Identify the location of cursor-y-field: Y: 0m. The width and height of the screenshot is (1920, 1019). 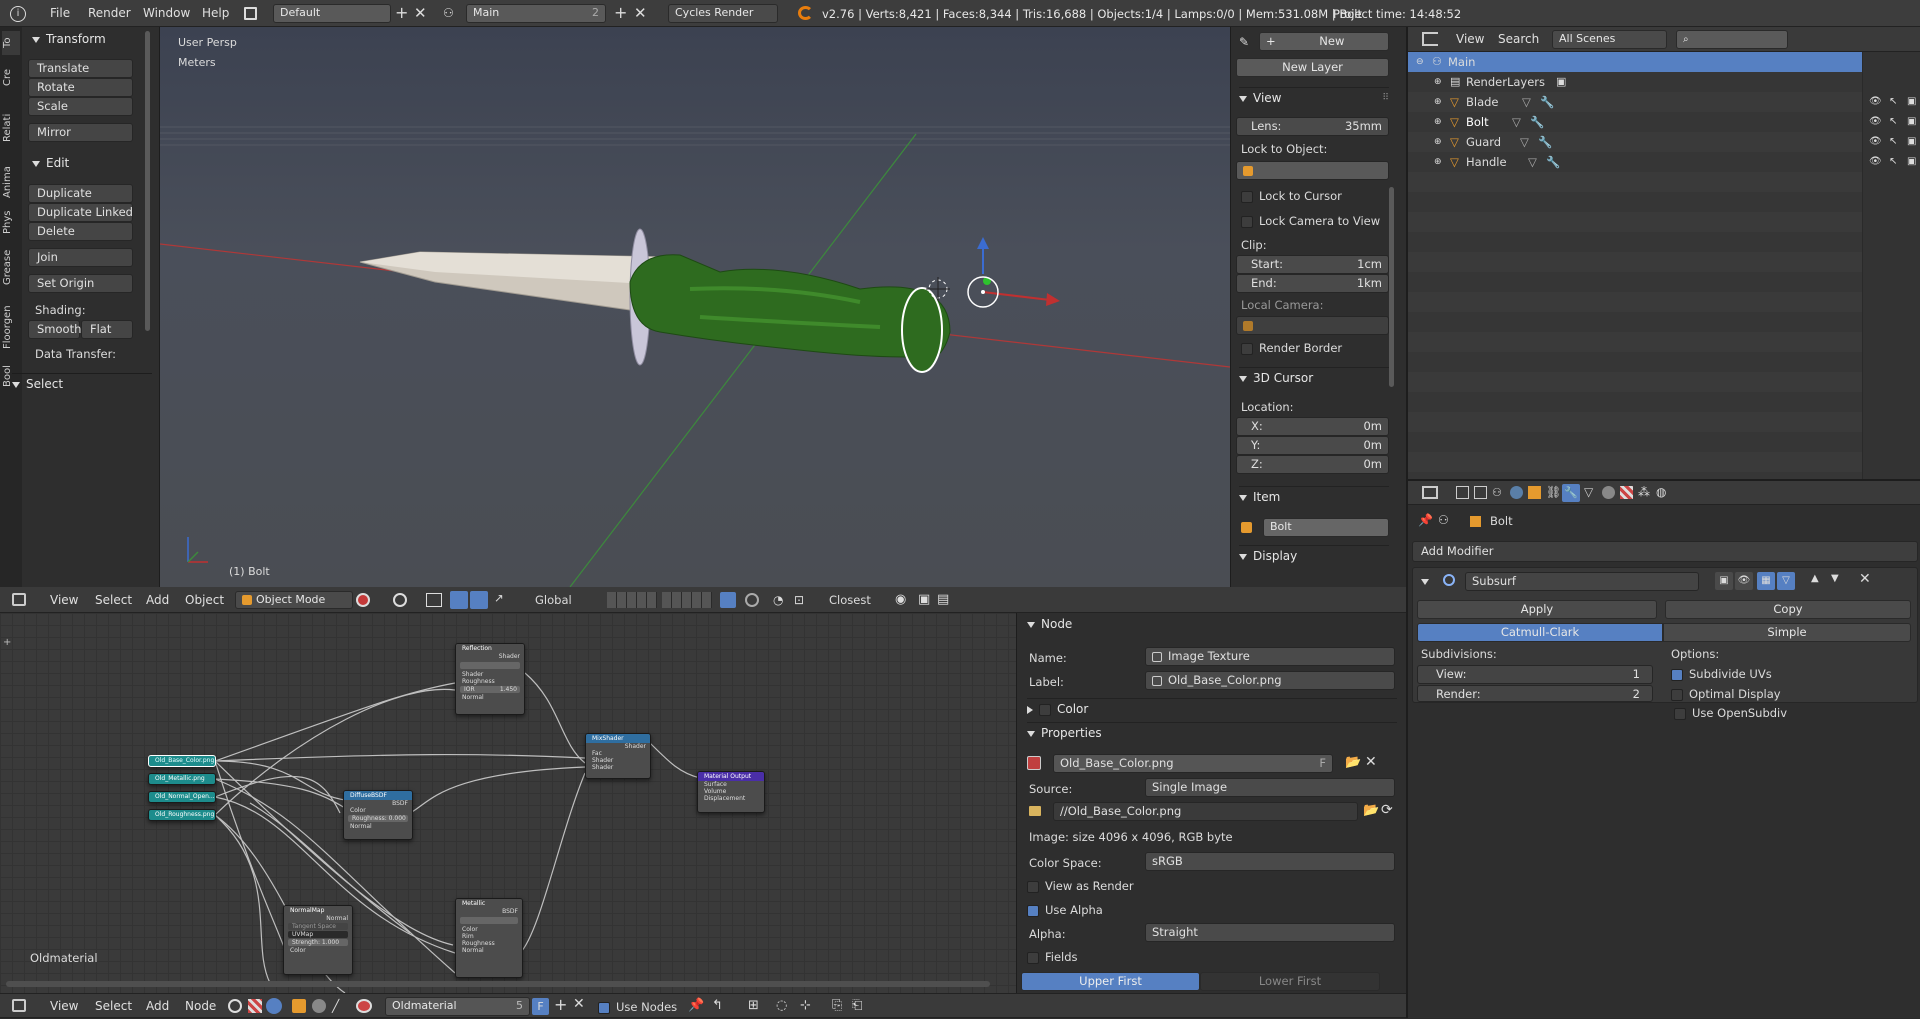
(1312, 445).